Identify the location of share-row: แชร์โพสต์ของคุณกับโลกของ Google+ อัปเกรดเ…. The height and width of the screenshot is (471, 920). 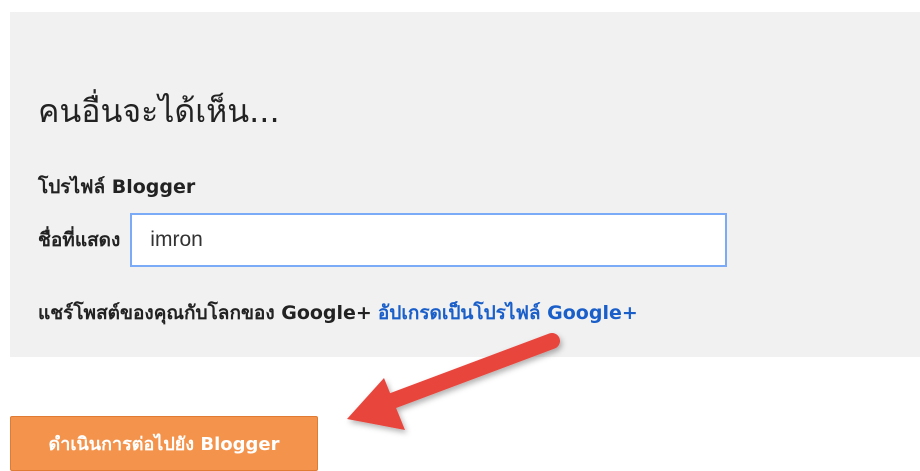
(338, 313).